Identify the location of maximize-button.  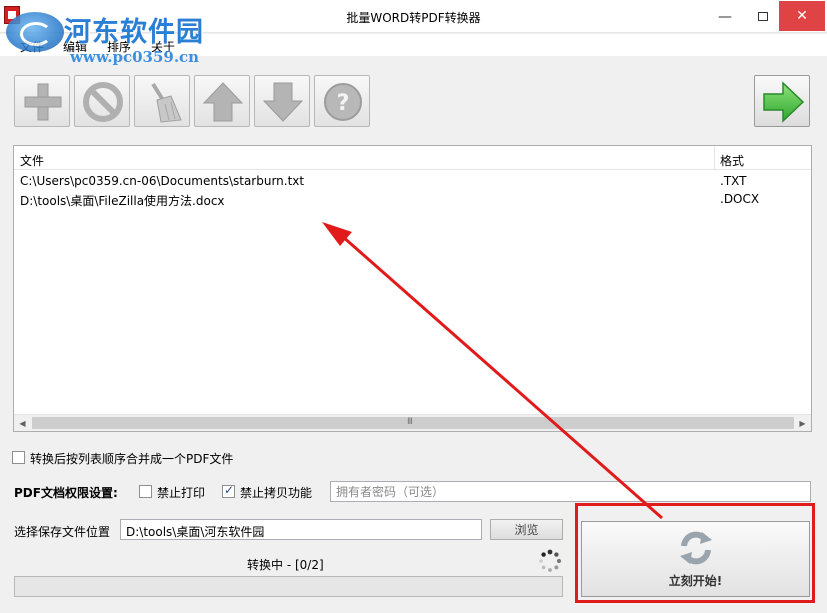
(763, 16).